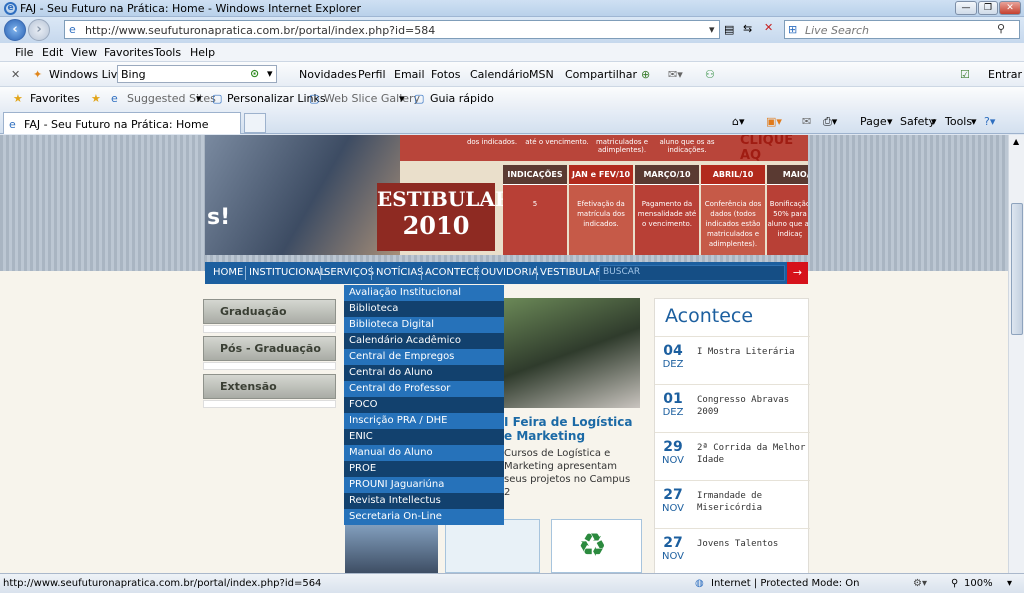 Image resolution: width=1024 pixels, height=593 pixels. What do you see at coordinates (797, 273) in the screenshot?
I see `site-search-button: →` at bounding box center [797, 273].